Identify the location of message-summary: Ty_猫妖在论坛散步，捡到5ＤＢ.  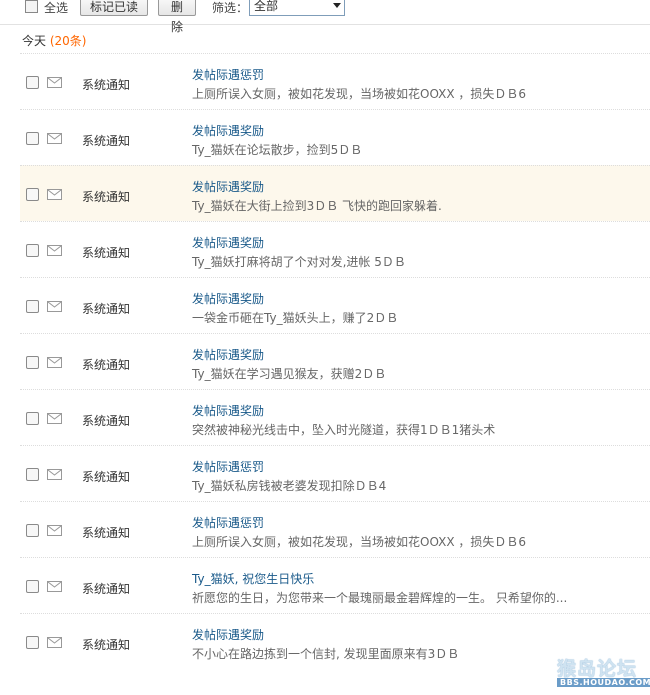
(277, 150).